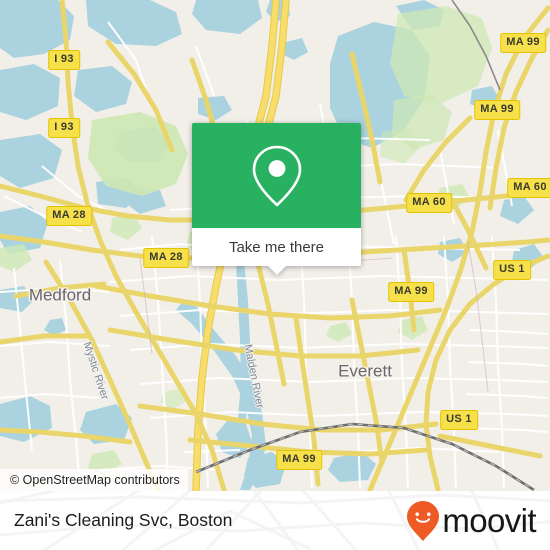 This screenshot has width=550, height=550. What do you see at coordinates (60, 295) in the screenshot?
I see `place-label-medford: Medford` at bounding box center [60, 295].